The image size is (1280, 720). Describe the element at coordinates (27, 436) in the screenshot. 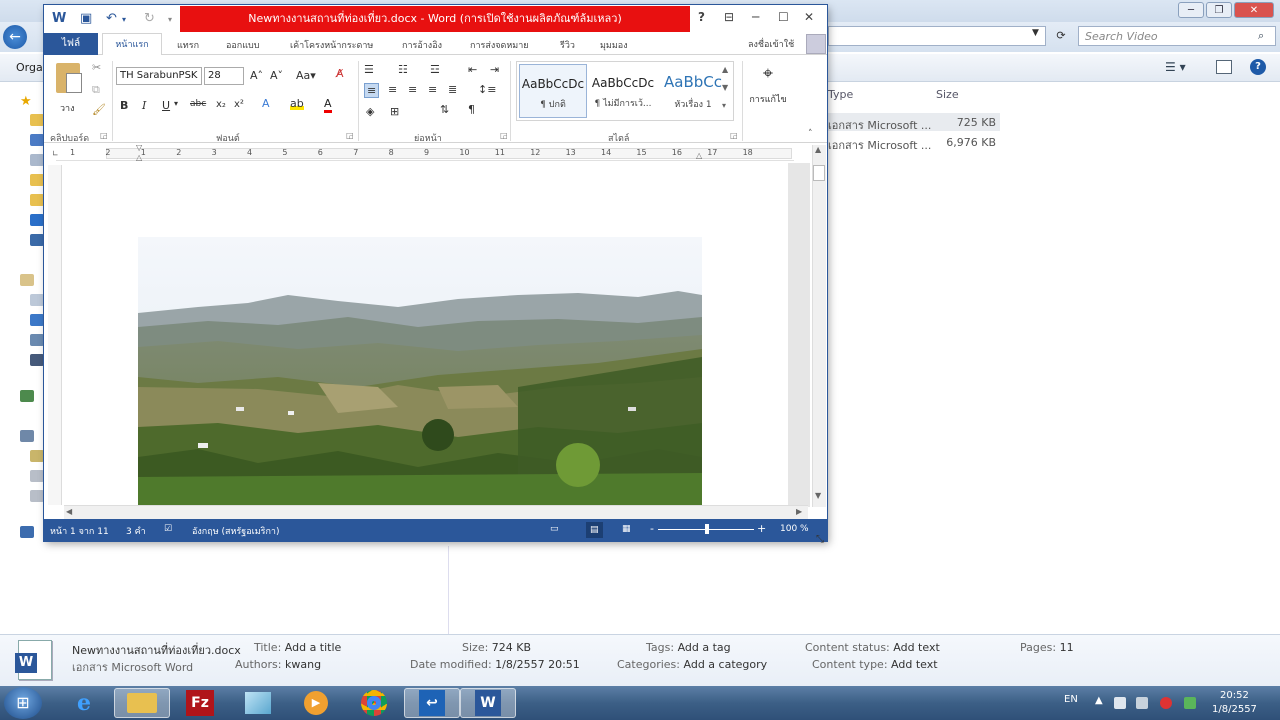

I see `computer-icon` at that location.